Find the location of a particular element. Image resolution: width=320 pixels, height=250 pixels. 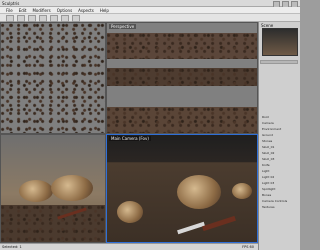

stone-ground is located at coordinates (53, 223).